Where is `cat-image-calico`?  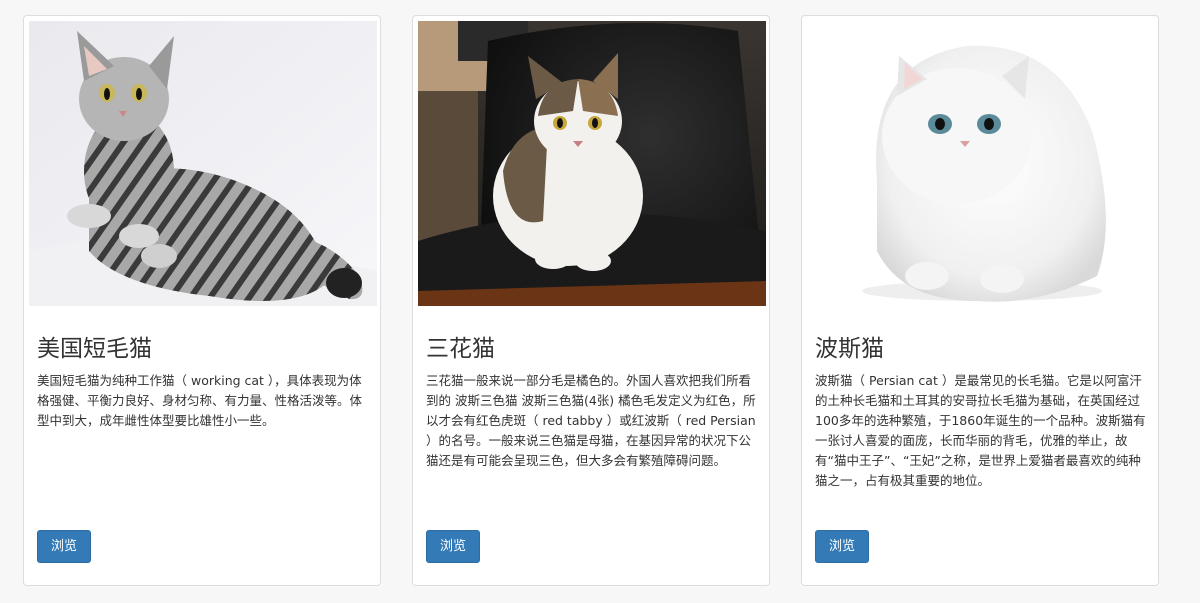 cat-image-calico is located at coordinates (592, 163).